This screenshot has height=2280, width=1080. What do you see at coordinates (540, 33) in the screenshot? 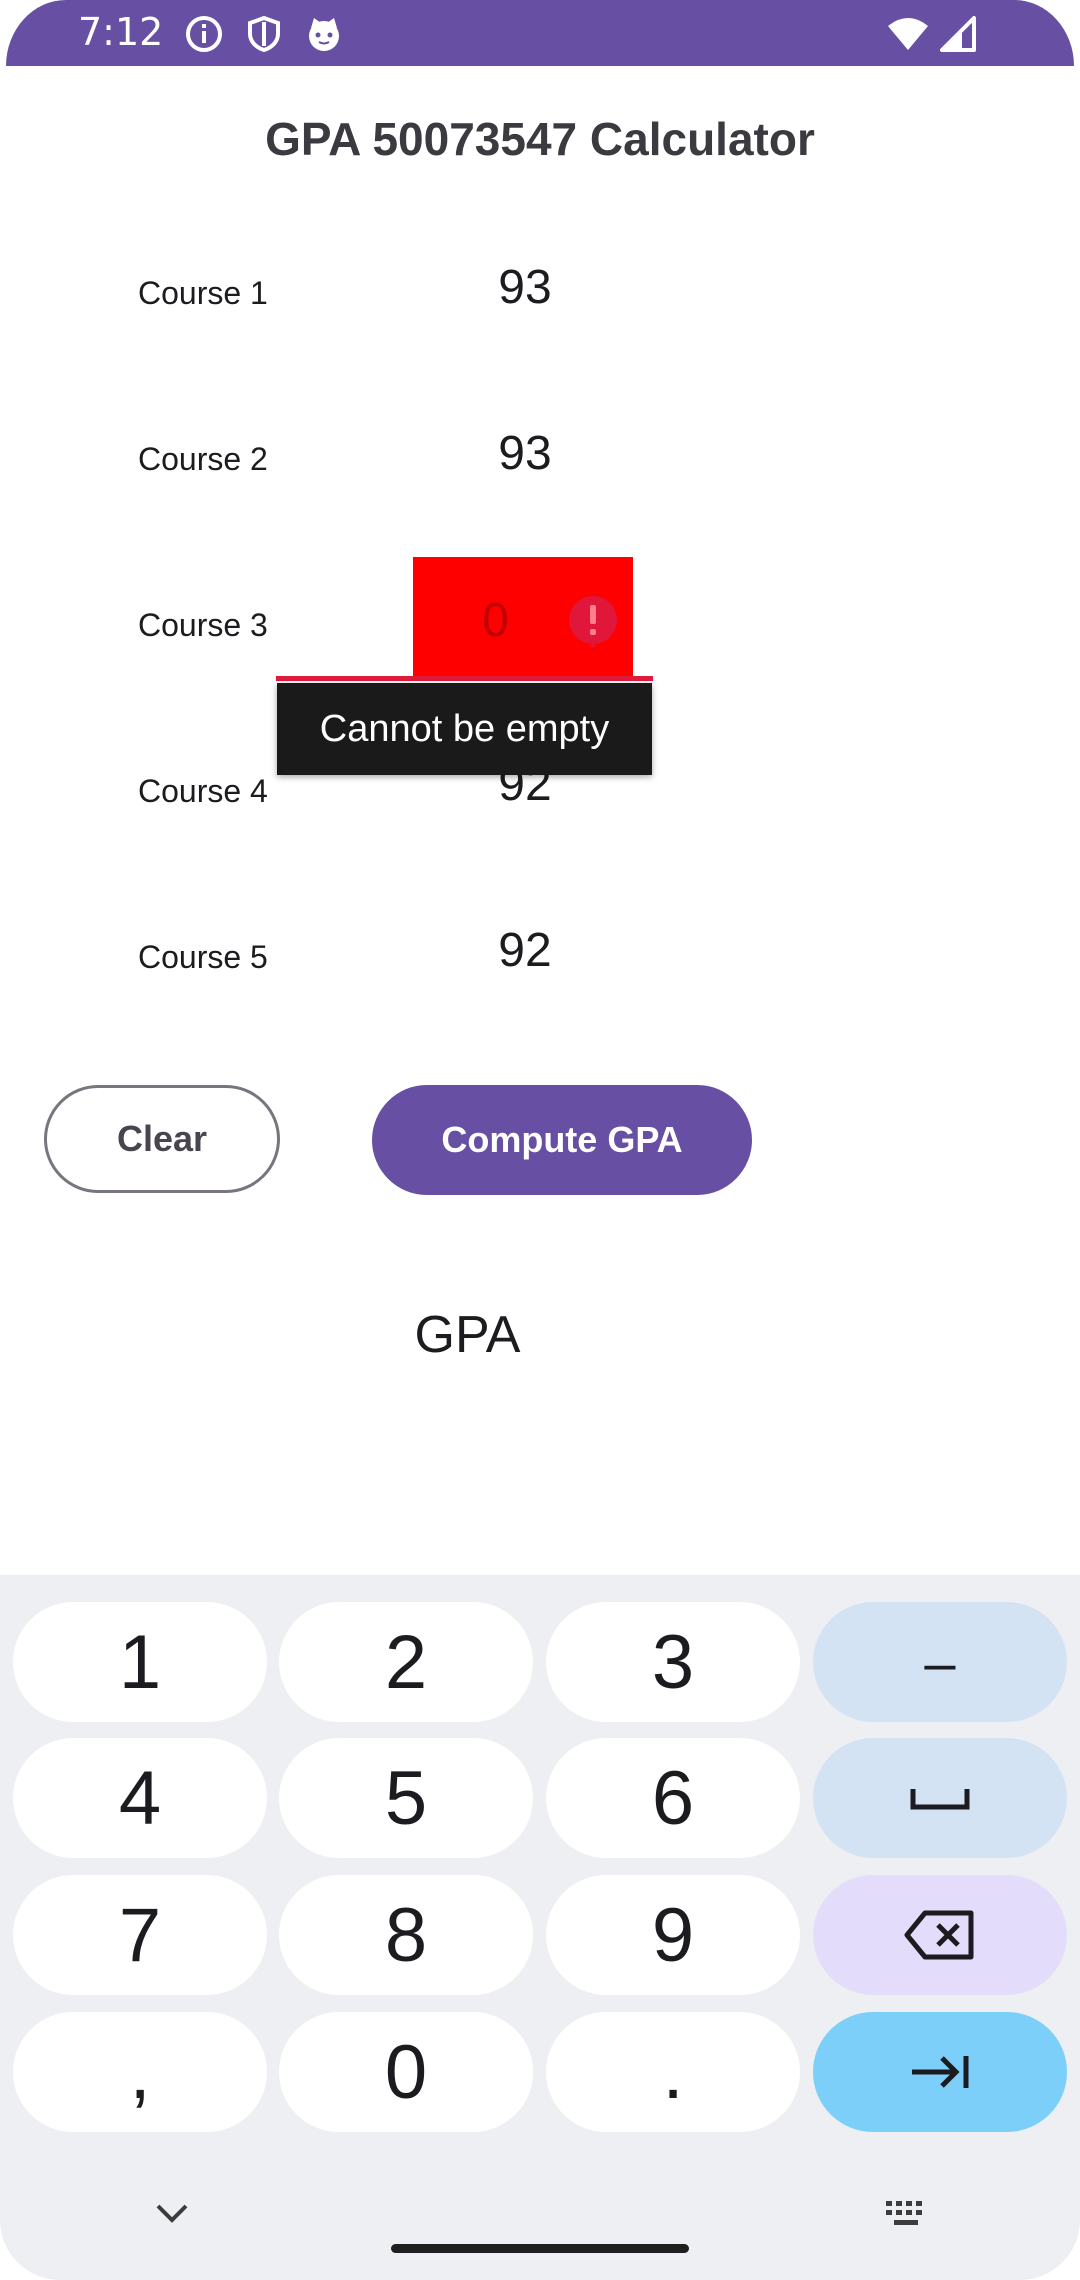
I see `status-bar: 7:12` at bounding box center [540, 33].